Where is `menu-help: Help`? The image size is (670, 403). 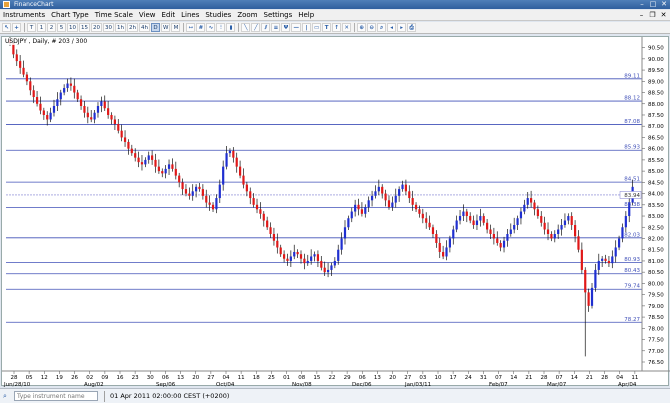
menu-help: Help is located at coordinates (306, 15).